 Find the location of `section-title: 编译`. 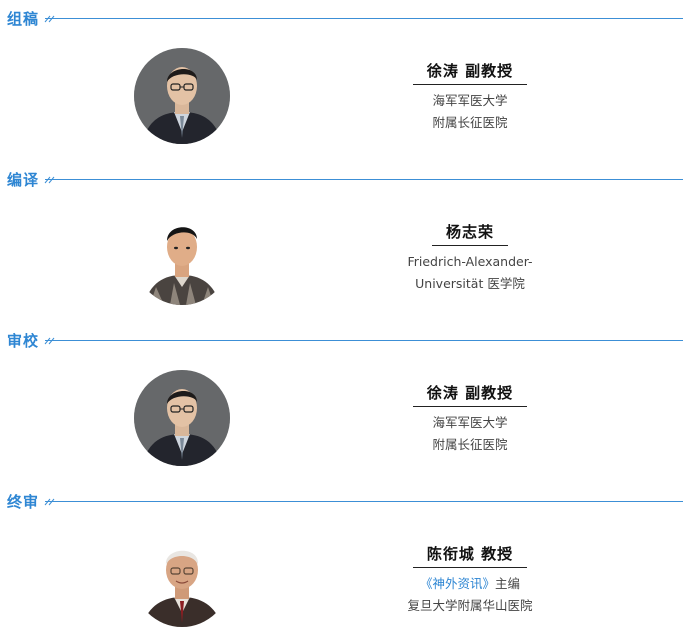

section-title: 编译 is located at coordinates (23, 180).